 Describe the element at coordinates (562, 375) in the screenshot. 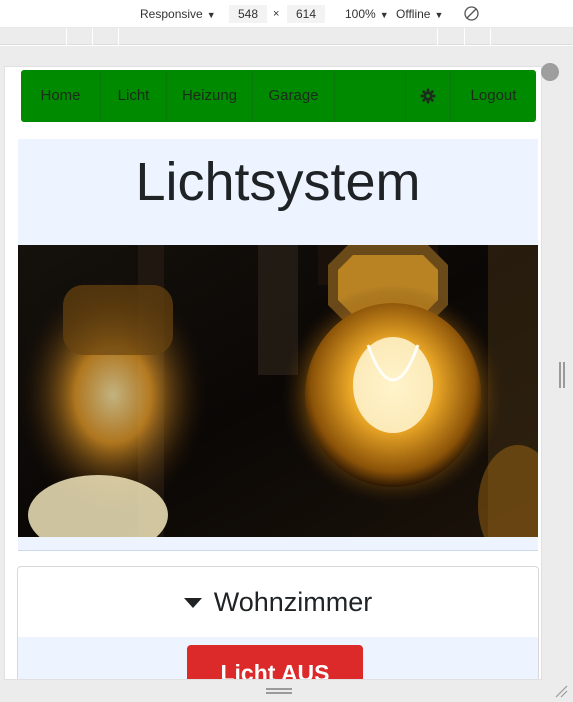

I see `resize-handle-right` at that location.